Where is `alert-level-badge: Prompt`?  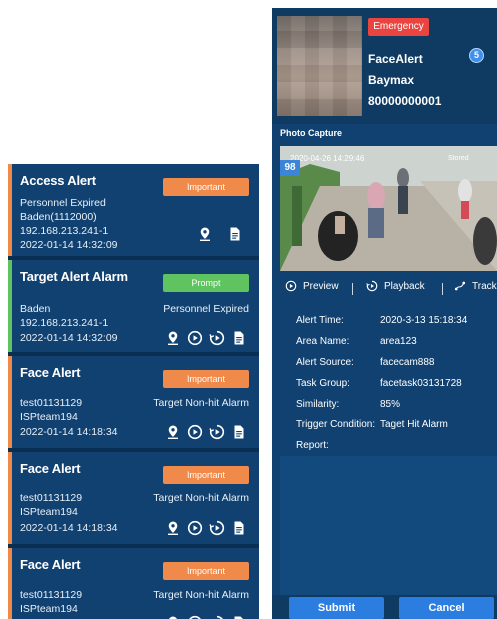
alert-level-badge: Prompt is located at coordinates (206, 283).